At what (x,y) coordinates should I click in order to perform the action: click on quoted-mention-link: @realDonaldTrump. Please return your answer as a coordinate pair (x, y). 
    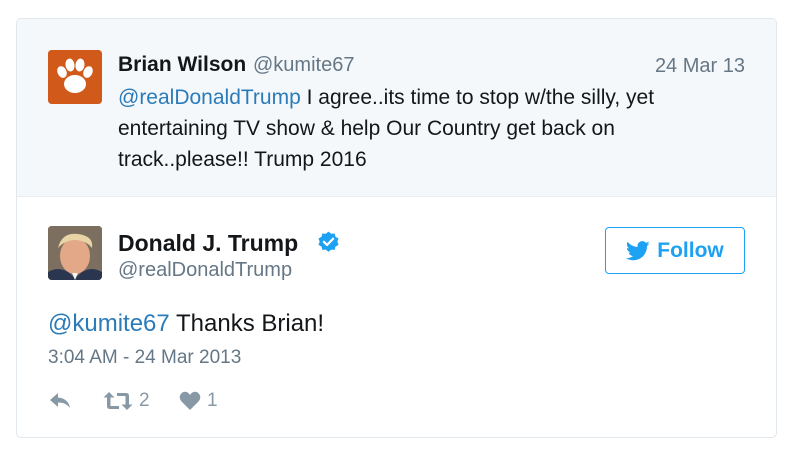
    Looking at the image, I should click on (209, 97).